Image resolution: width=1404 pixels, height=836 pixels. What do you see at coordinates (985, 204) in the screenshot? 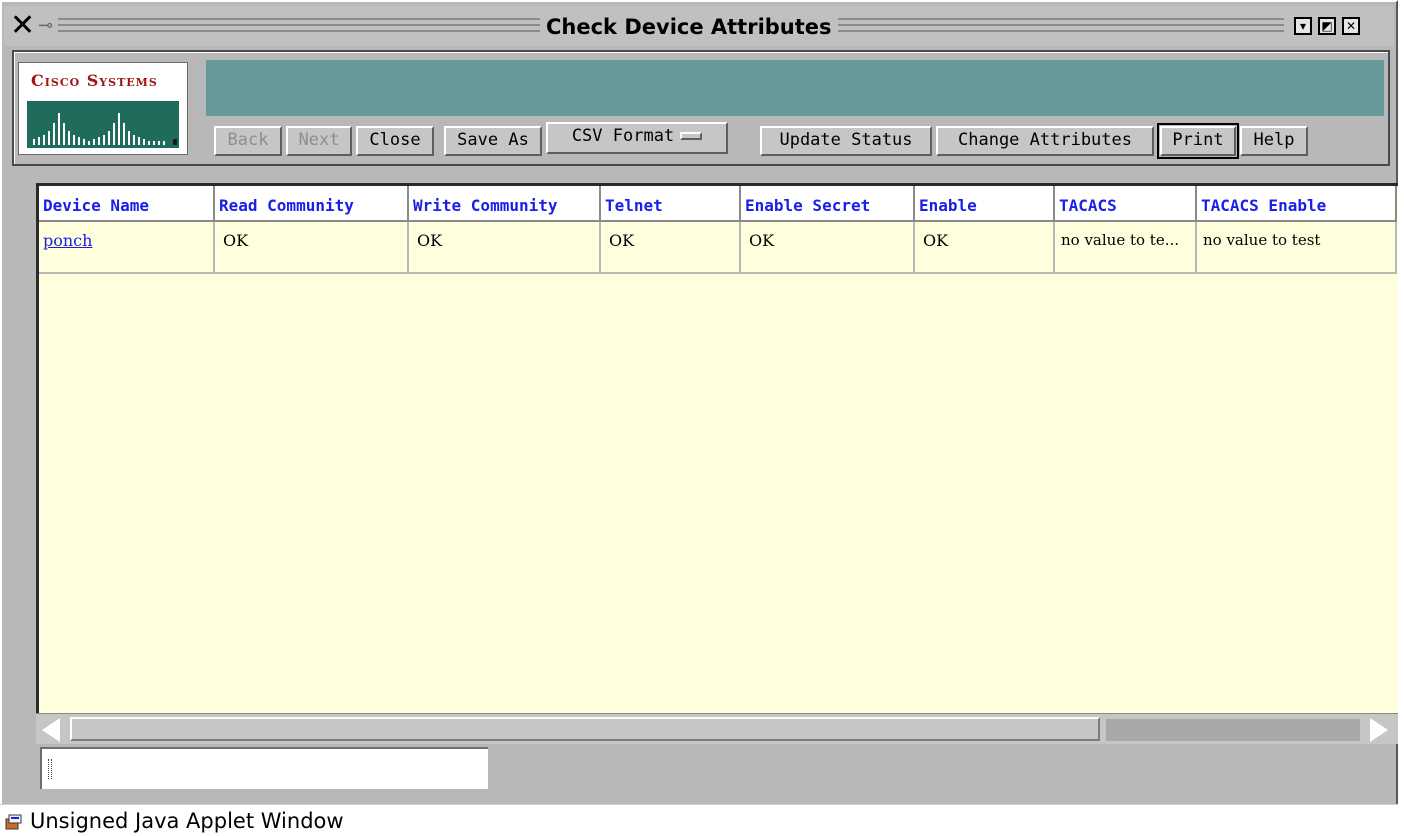
I see `column-header-enable: Enable` at bounding box center [985, 204].